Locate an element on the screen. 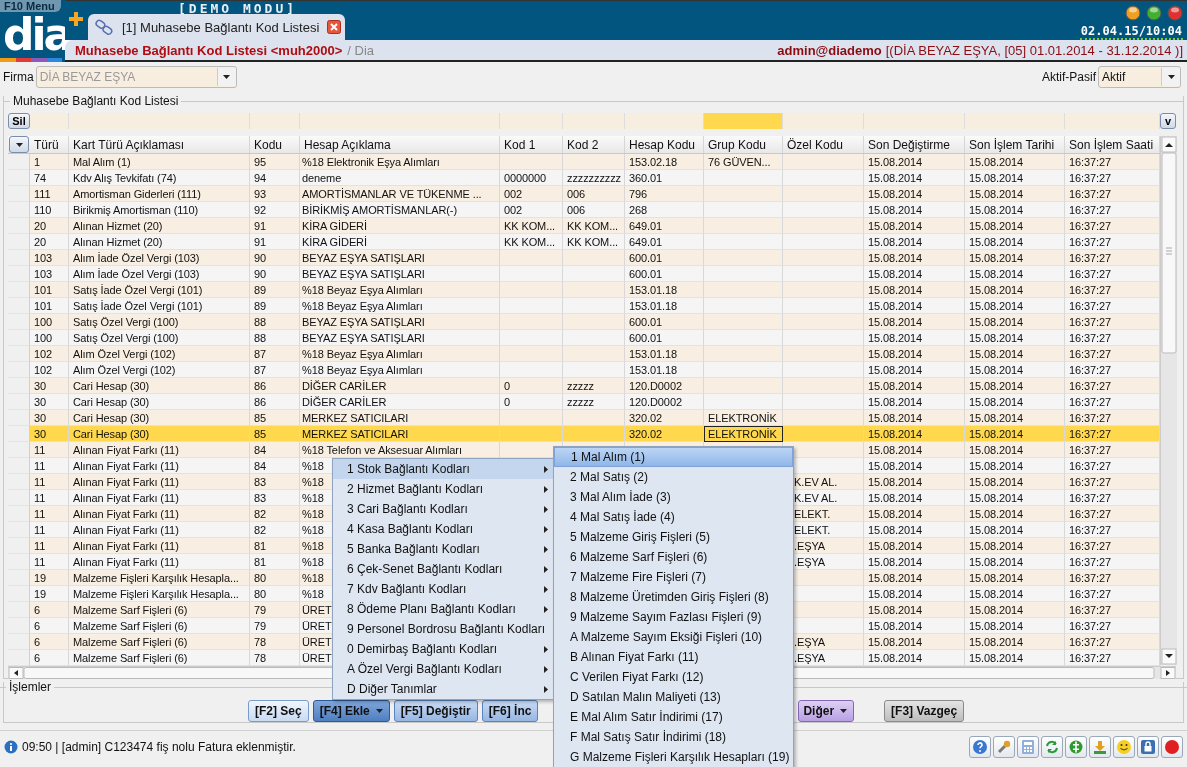 Image resolution: width=1187 pixels, height=767 pixels. breadcrumb: / Dia is located at coordinates (361, 50).